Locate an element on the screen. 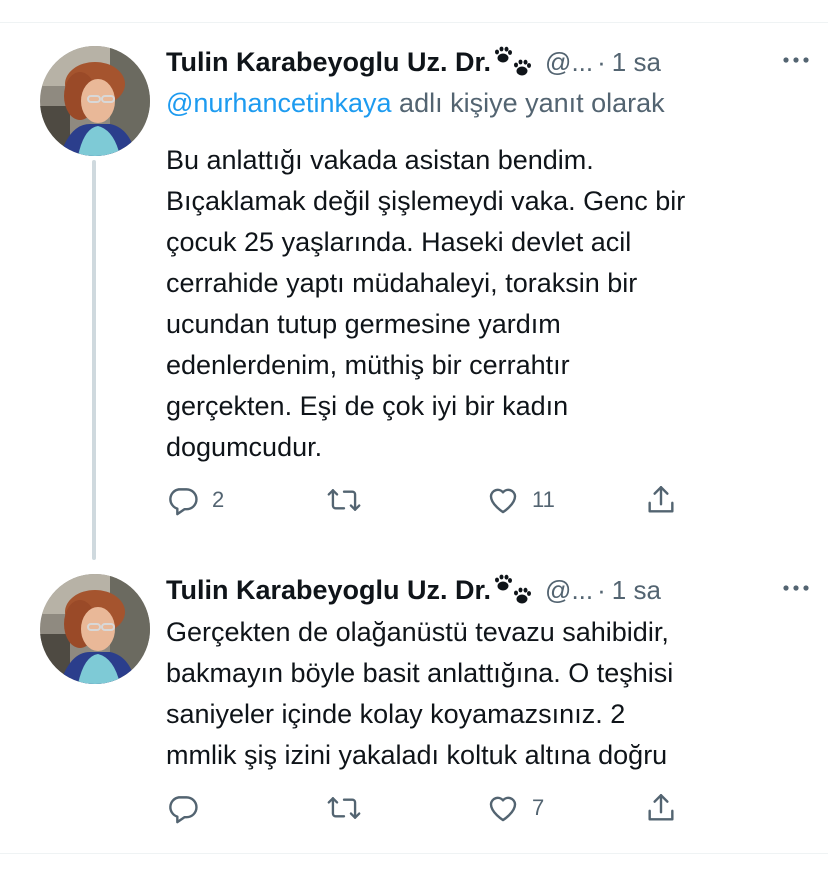  top-divider is located at coordinates (414, 22).